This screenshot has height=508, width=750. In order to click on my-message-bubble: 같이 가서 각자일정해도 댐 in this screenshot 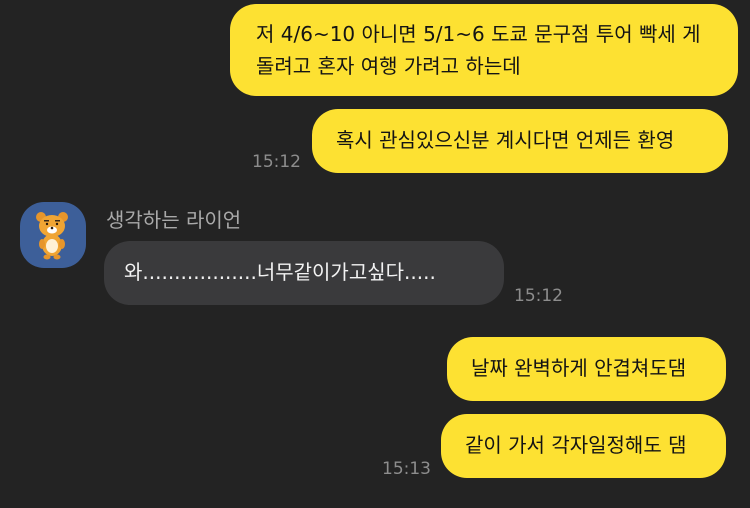, I will do `click(583, 446)`.